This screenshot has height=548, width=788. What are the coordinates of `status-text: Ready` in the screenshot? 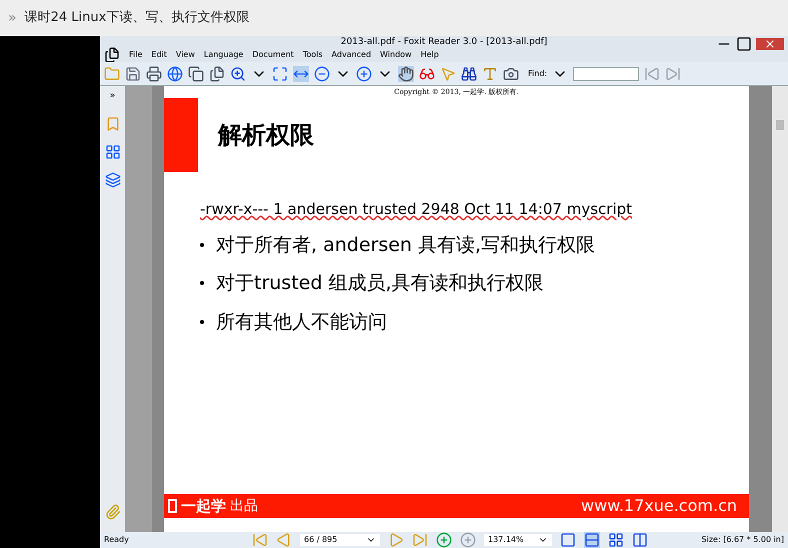 It's located at (117, 540).